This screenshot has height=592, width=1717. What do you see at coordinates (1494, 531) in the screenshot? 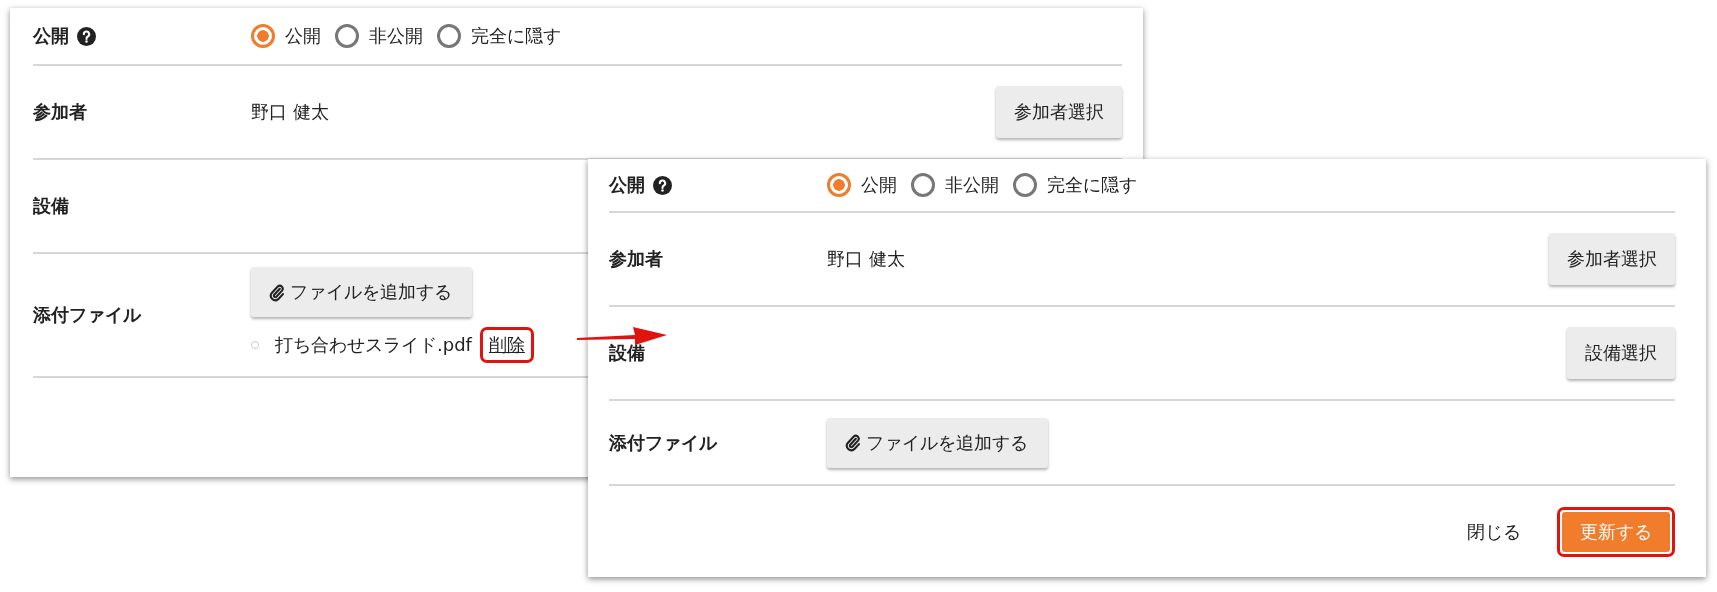
I see `close-button: 閉じる` at bounding box center [1494, 531].